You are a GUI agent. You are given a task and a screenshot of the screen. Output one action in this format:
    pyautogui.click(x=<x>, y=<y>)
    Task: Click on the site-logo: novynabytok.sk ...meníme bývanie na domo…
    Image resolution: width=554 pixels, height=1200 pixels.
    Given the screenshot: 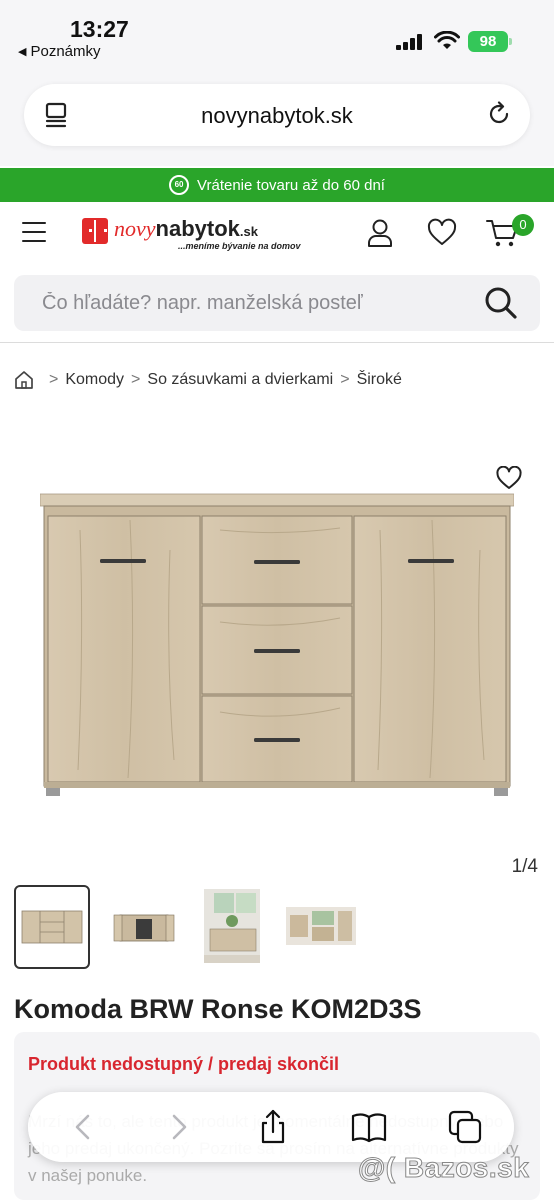 What is the action you would take?
    pyautogui.click(x=191, y=234)
    